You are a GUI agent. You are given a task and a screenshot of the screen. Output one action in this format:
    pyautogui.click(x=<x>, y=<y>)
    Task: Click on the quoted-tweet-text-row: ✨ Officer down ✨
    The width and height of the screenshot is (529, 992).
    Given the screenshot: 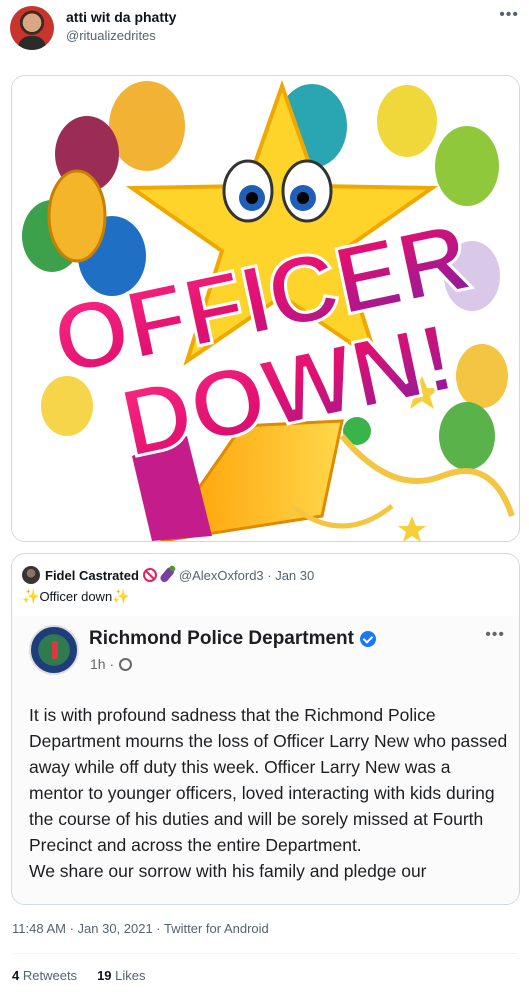 What is the action you would take?
    pyautogui.click(x=76, y=596)
    